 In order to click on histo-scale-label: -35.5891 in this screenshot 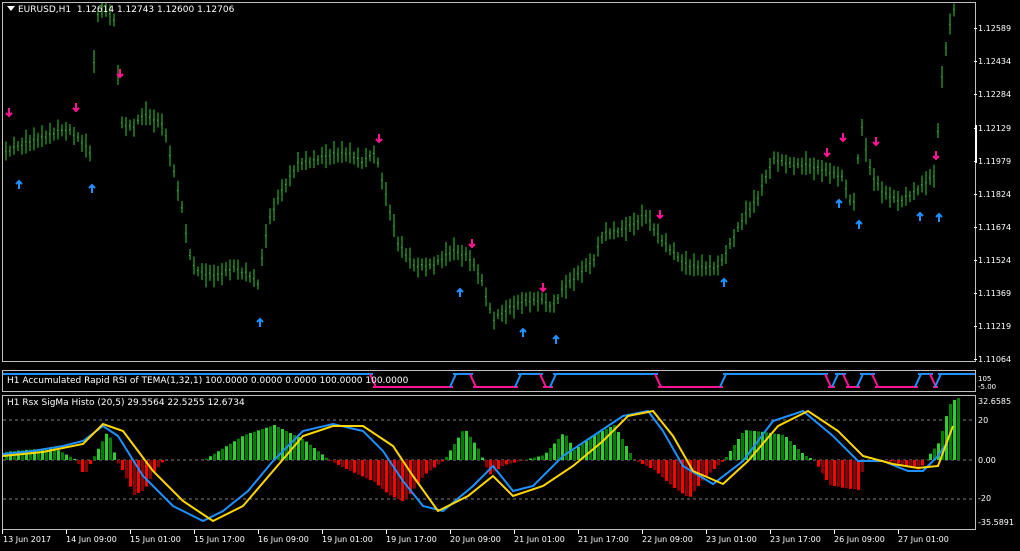, I will do `click(996, 522)`.